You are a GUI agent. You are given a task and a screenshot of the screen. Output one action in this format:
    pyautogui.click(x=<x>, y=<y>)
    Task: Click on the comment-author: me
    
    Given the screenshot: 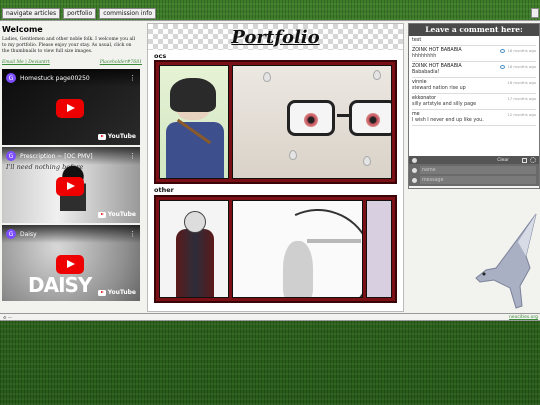 What is the action you would take?
    pyautogui.click(x=416, y=114)
    